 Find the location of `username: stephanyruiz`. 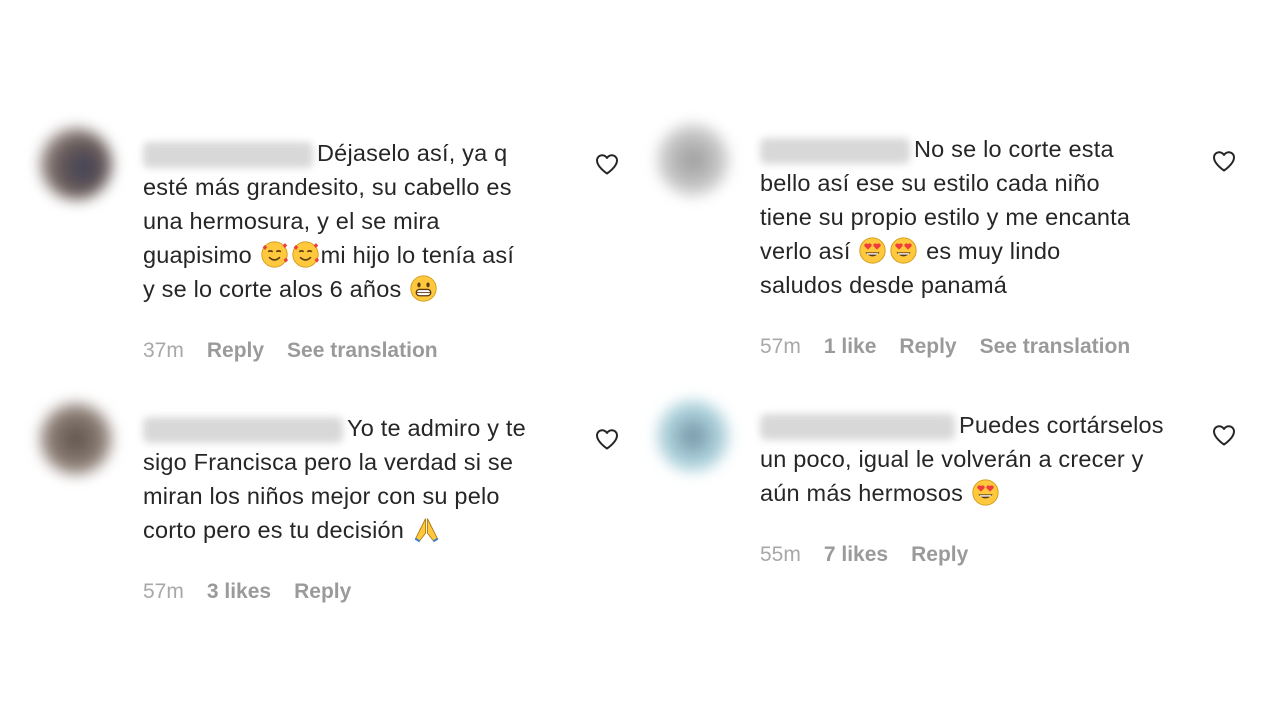

username: stephanyruiz is located at coordinates (835, 150).